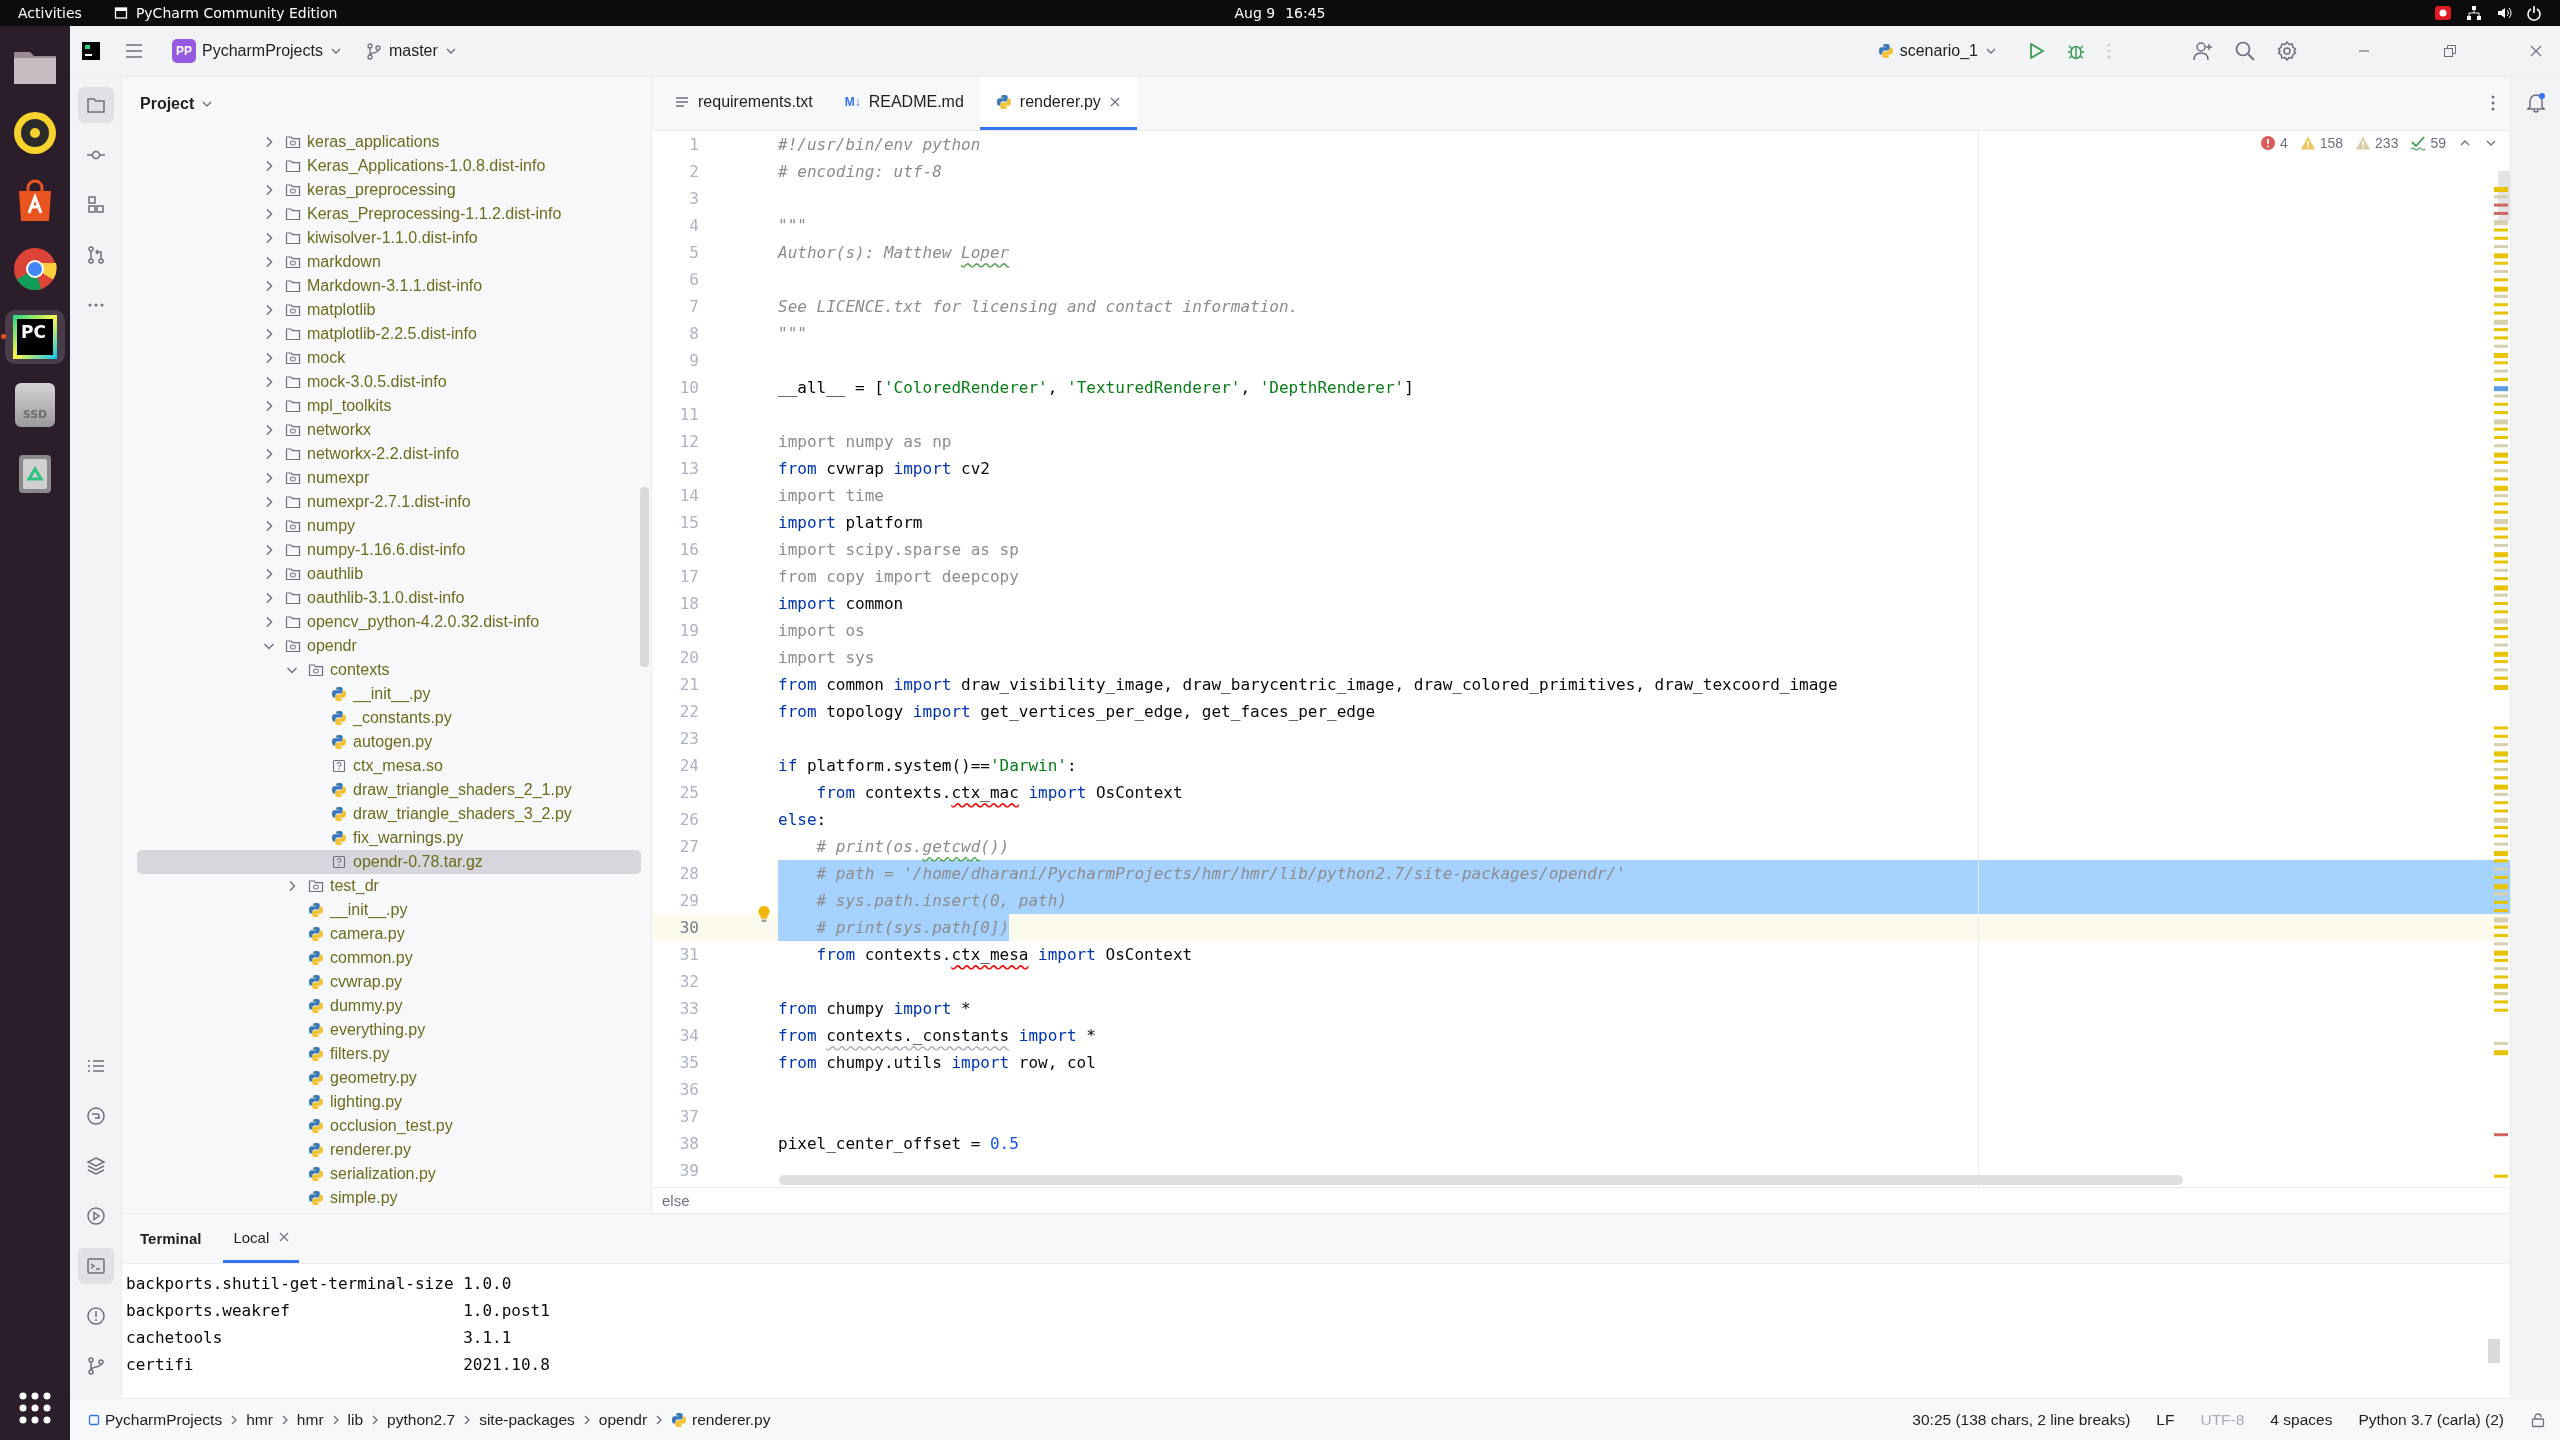  Describe the element at coordinates (389, 430) in the screenshot. I see `tree-item: networkx` at that location.